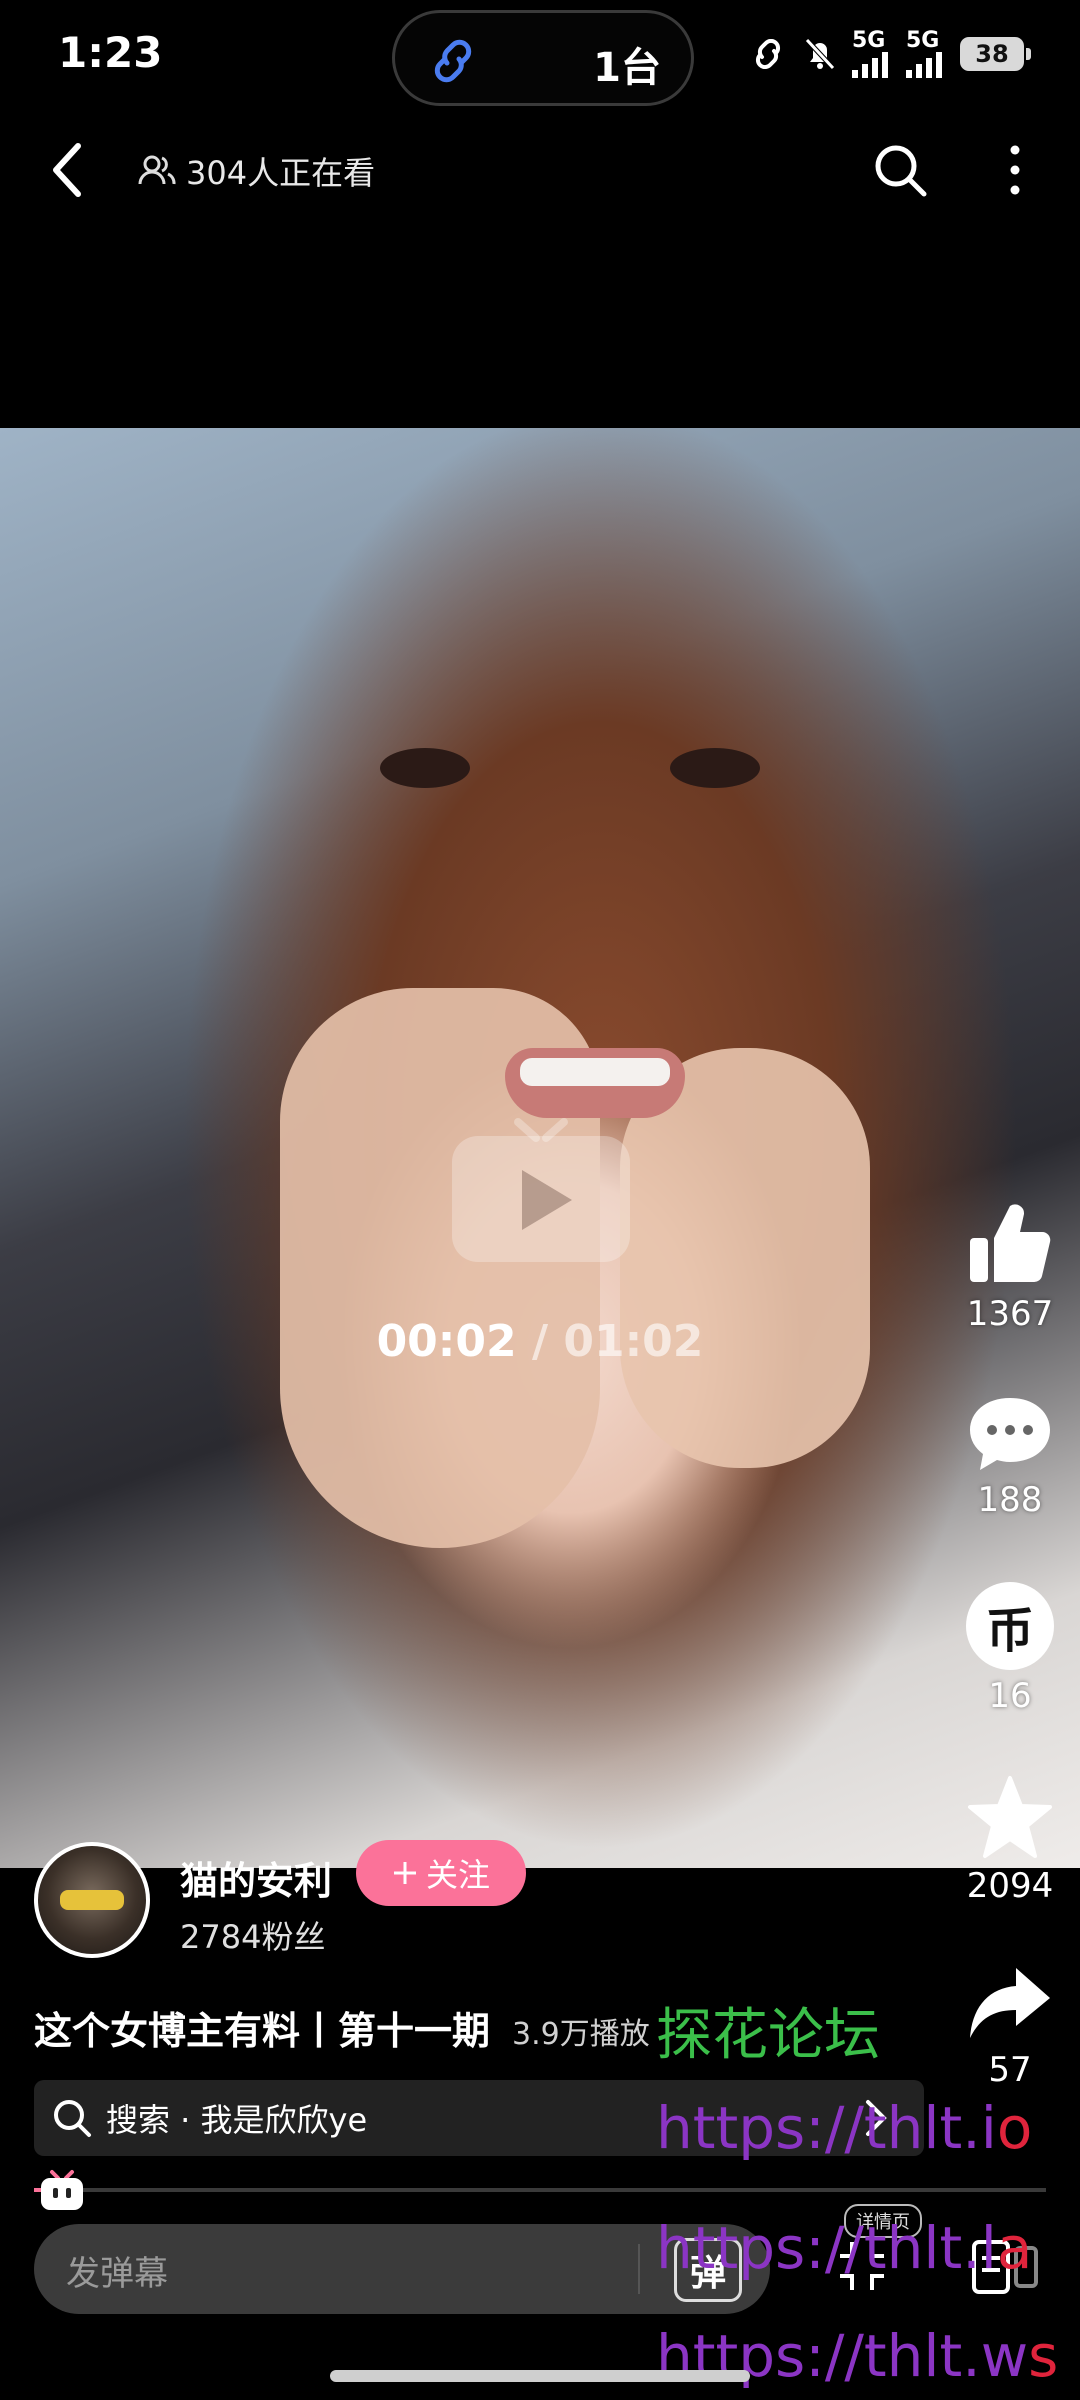  I want to click on network-type-2: 5G, so click(923, 40).